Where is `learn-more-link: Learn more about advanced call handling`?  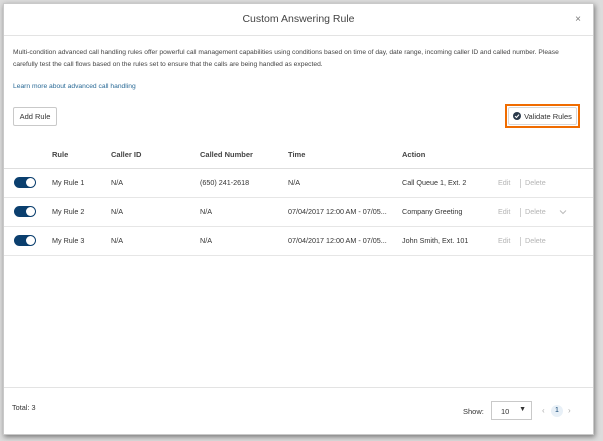
learn-more-link: Learn more about advanced call handling is located at coordinates (74, 86).